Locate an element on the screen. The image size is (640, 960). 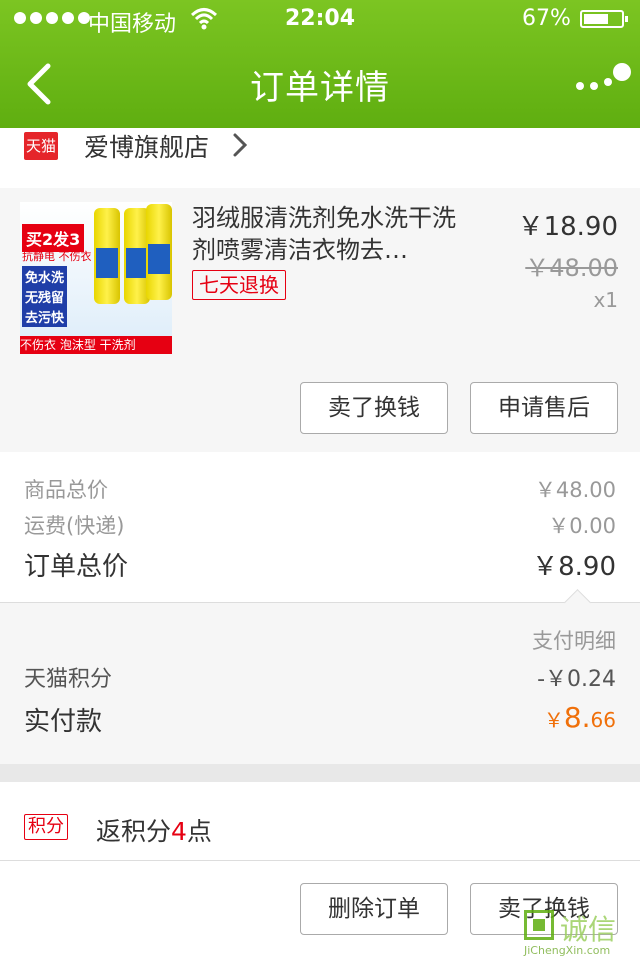
goods-total-value: ￥48.00 is located at coordinates (575, 490).